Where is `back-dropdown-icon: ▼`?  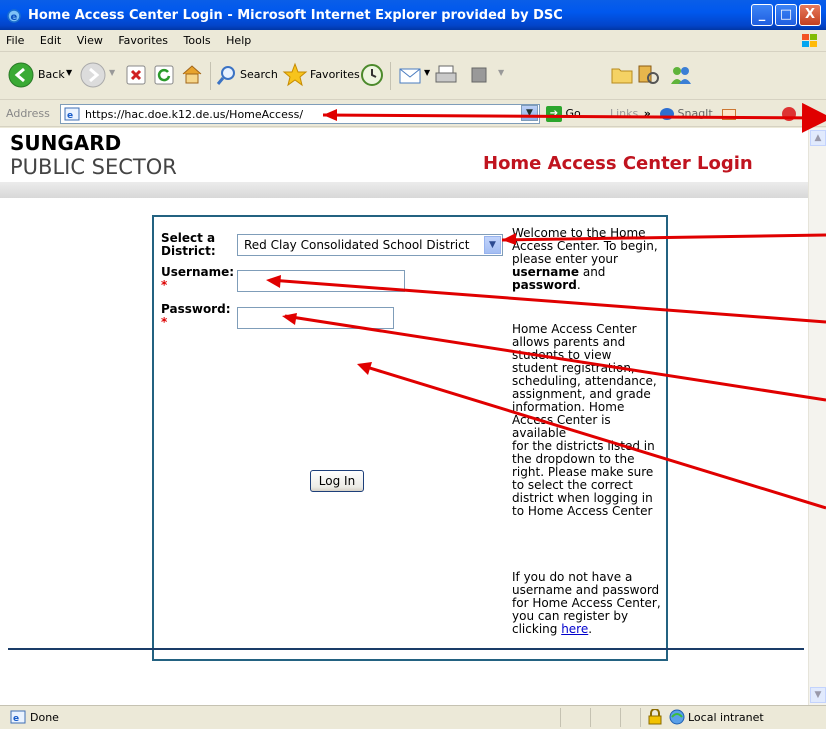
back-dropdown-icon: ▼ is located at coordinates (69, 82).